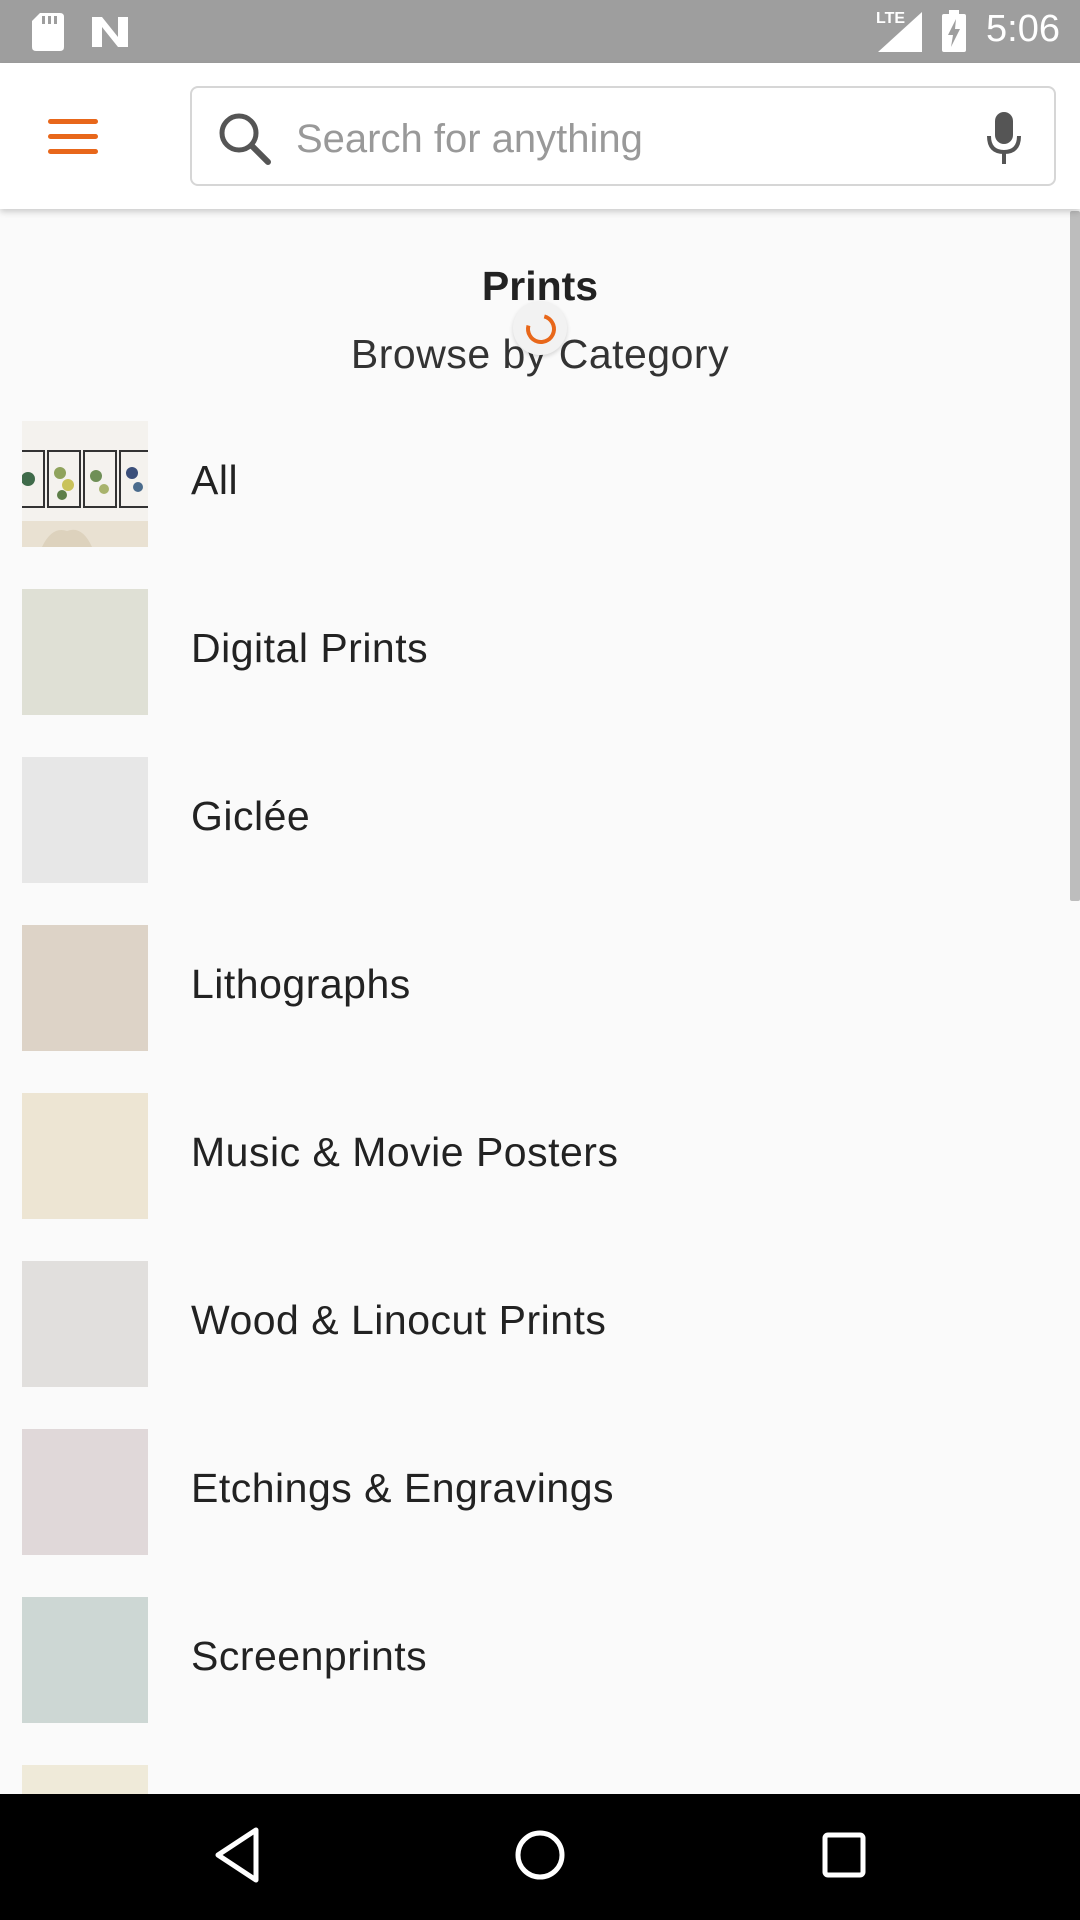 This screenshot has width=1080, height=1920. Describe the element at coordinates (534, 820) in the screenshot. I see `category-item-giclee: Giclée` at that location.